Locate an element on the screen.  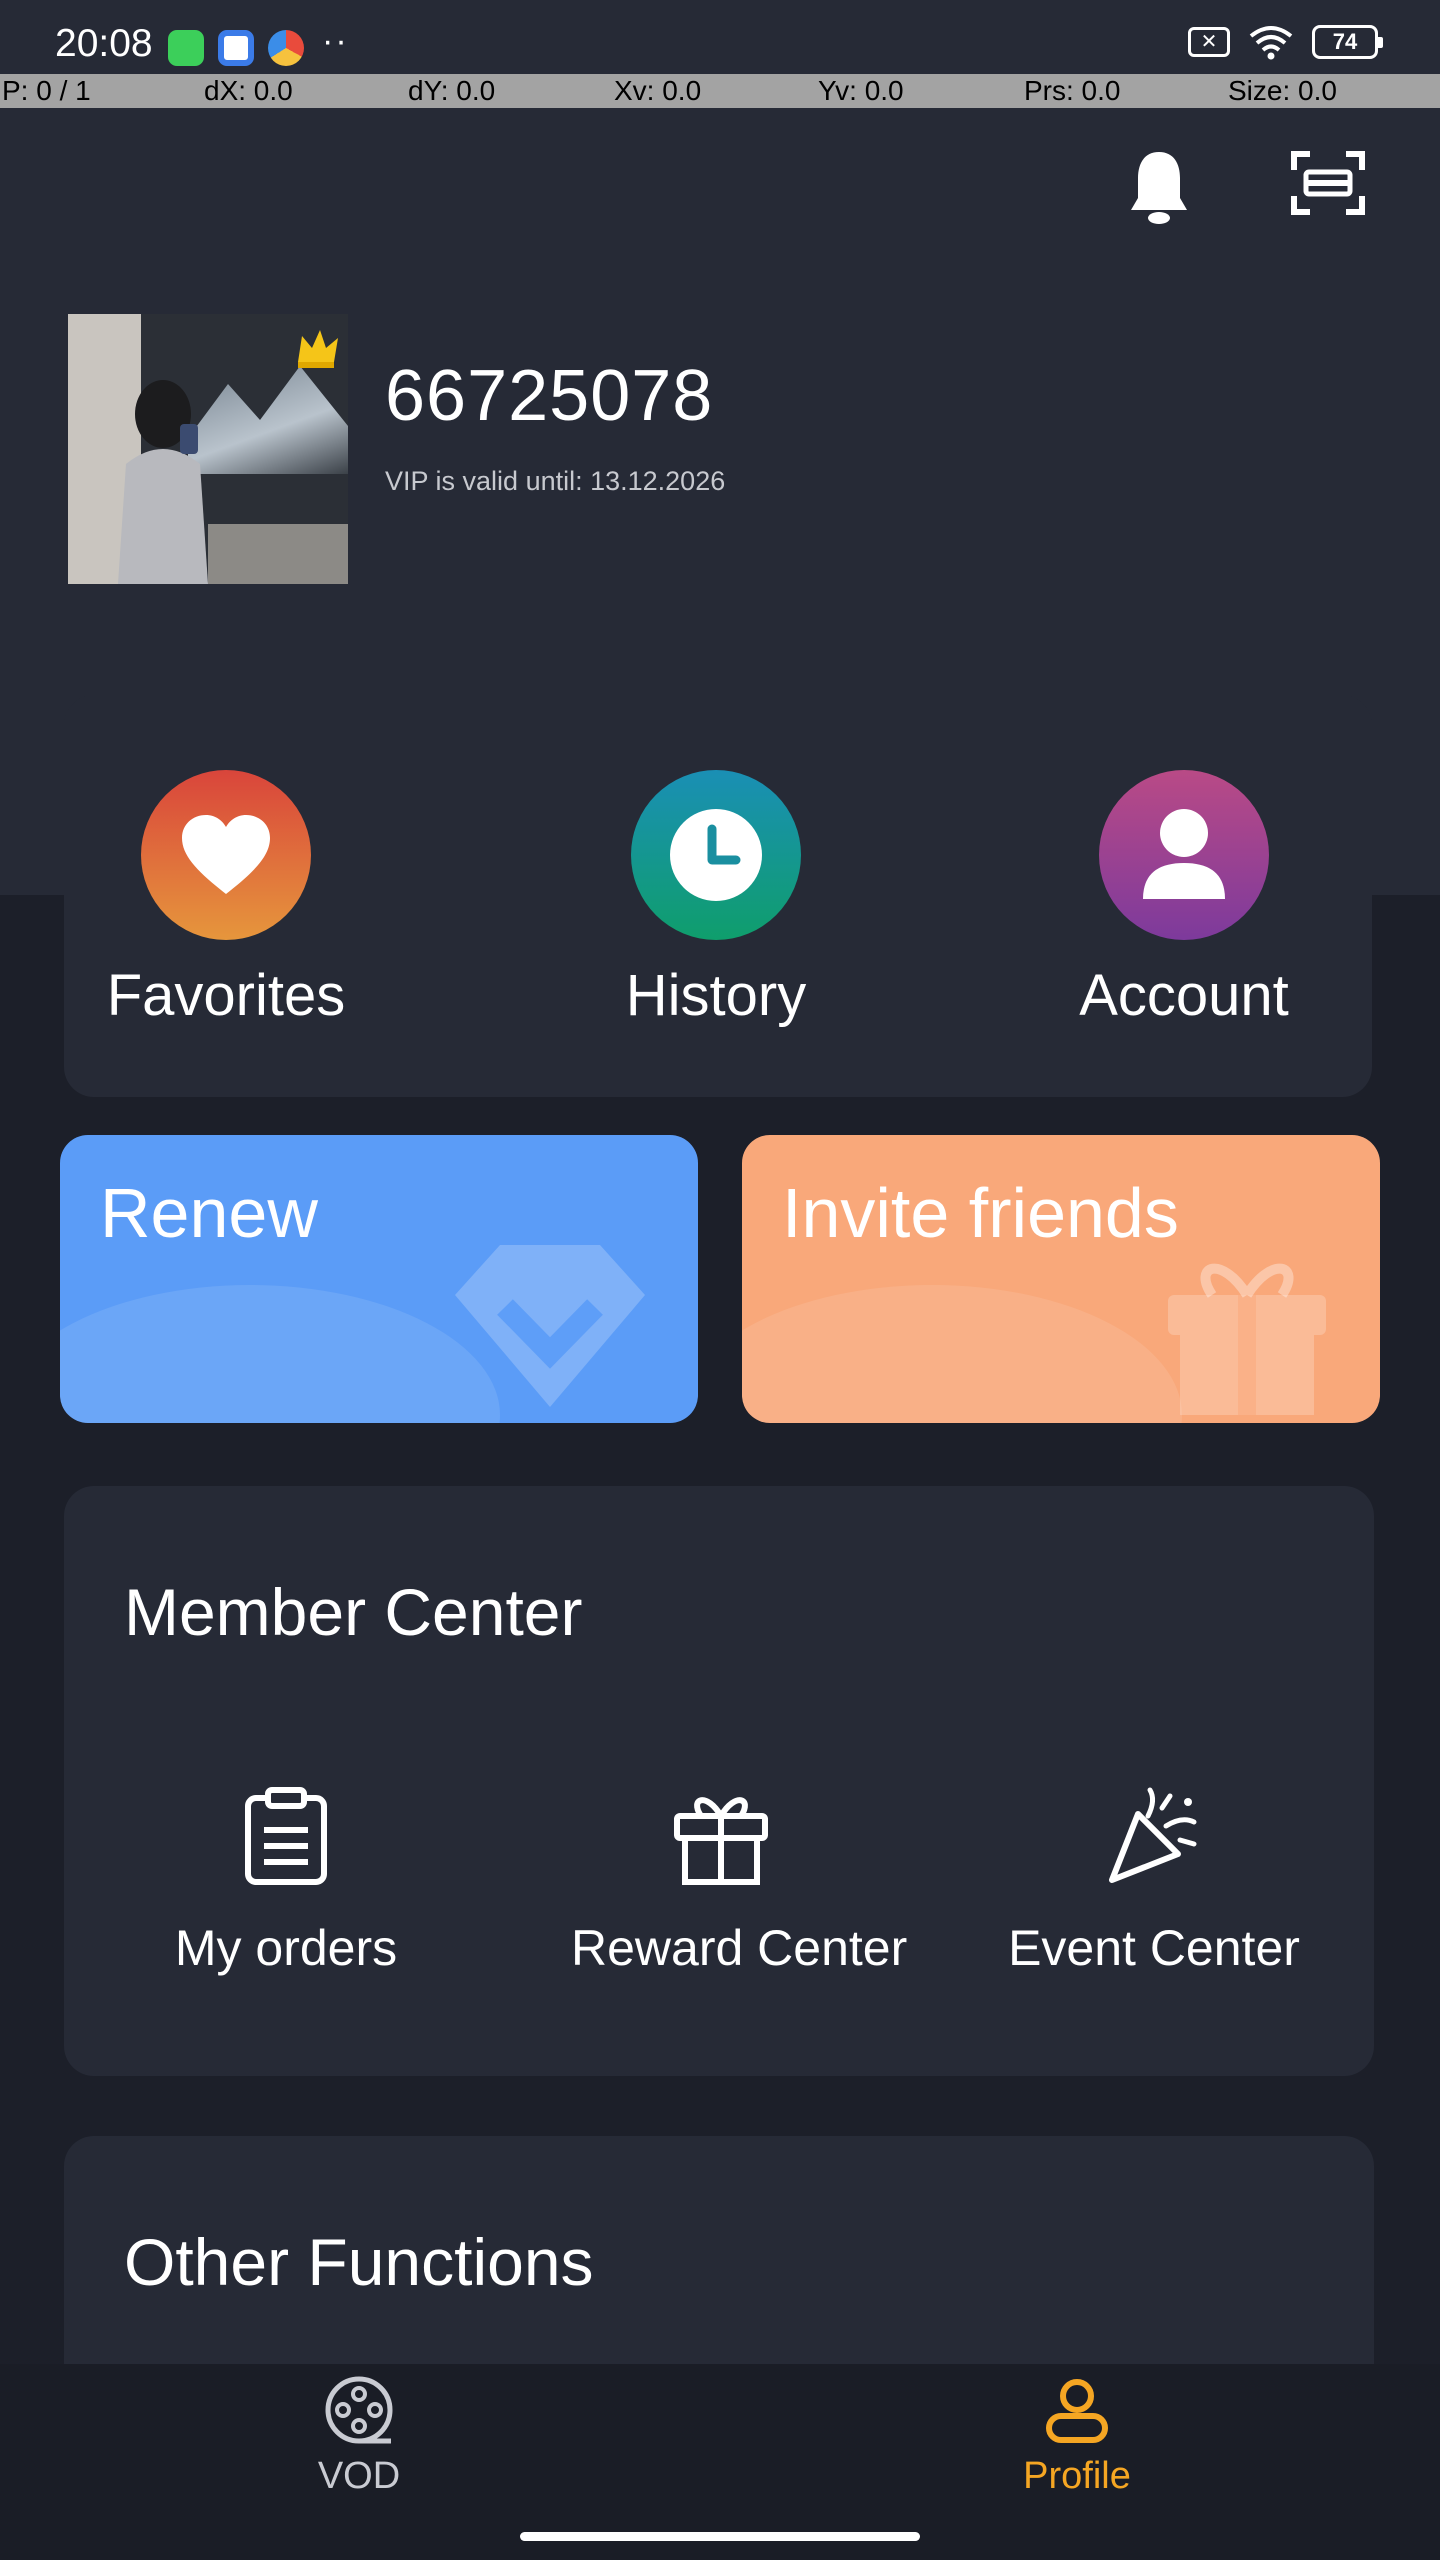
renew-card: Renew is located at coordinates (379, 1279).